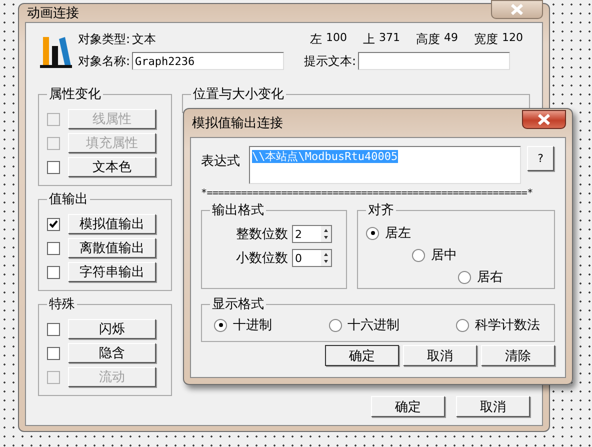  Describe the element at coordinates (428, 39) in the screenshot. I see `position-label: 高度` at that location.